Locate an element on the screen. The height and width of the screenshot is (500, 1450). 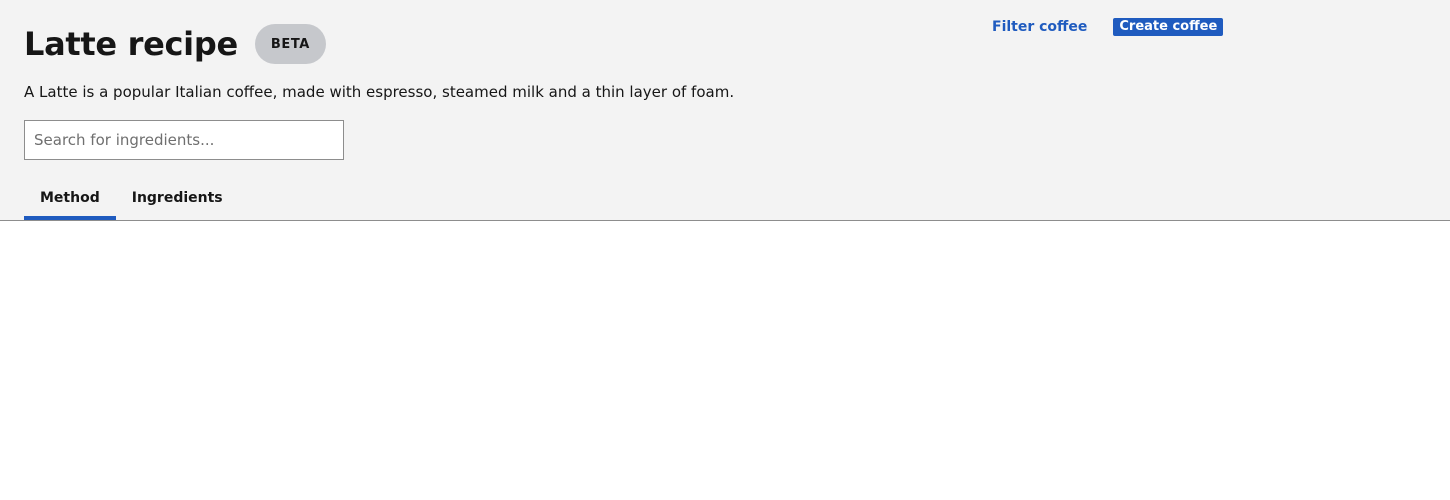
page-title: Latte recipe is located at coordinates (131, 44).